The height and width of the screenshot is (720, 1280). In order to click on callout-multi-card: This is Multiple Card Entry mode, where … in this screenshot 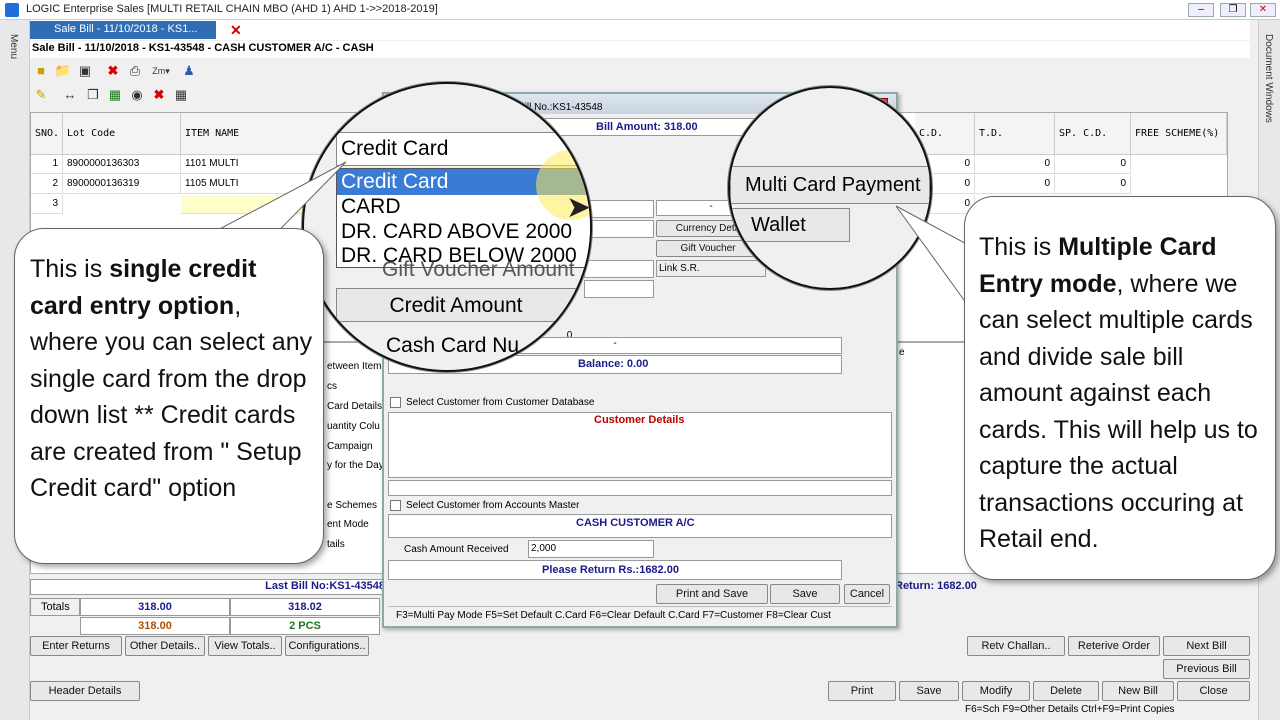, I will do `click(1120, 388)`.